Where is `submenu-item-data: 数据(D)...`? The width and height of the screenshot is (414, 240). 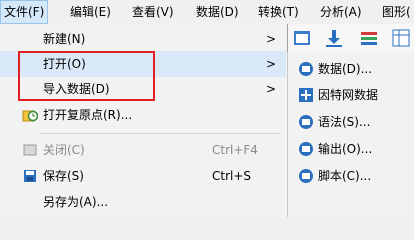
submenu-item-data: 数据(D)... is located at coordinates (351, 69).